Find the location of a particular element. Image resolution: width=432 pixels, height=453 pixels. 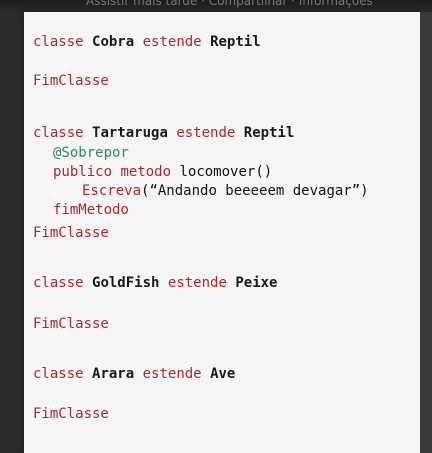

code-line-class-arara: classe Arara estende Ave is located at coordinates (134, 374).